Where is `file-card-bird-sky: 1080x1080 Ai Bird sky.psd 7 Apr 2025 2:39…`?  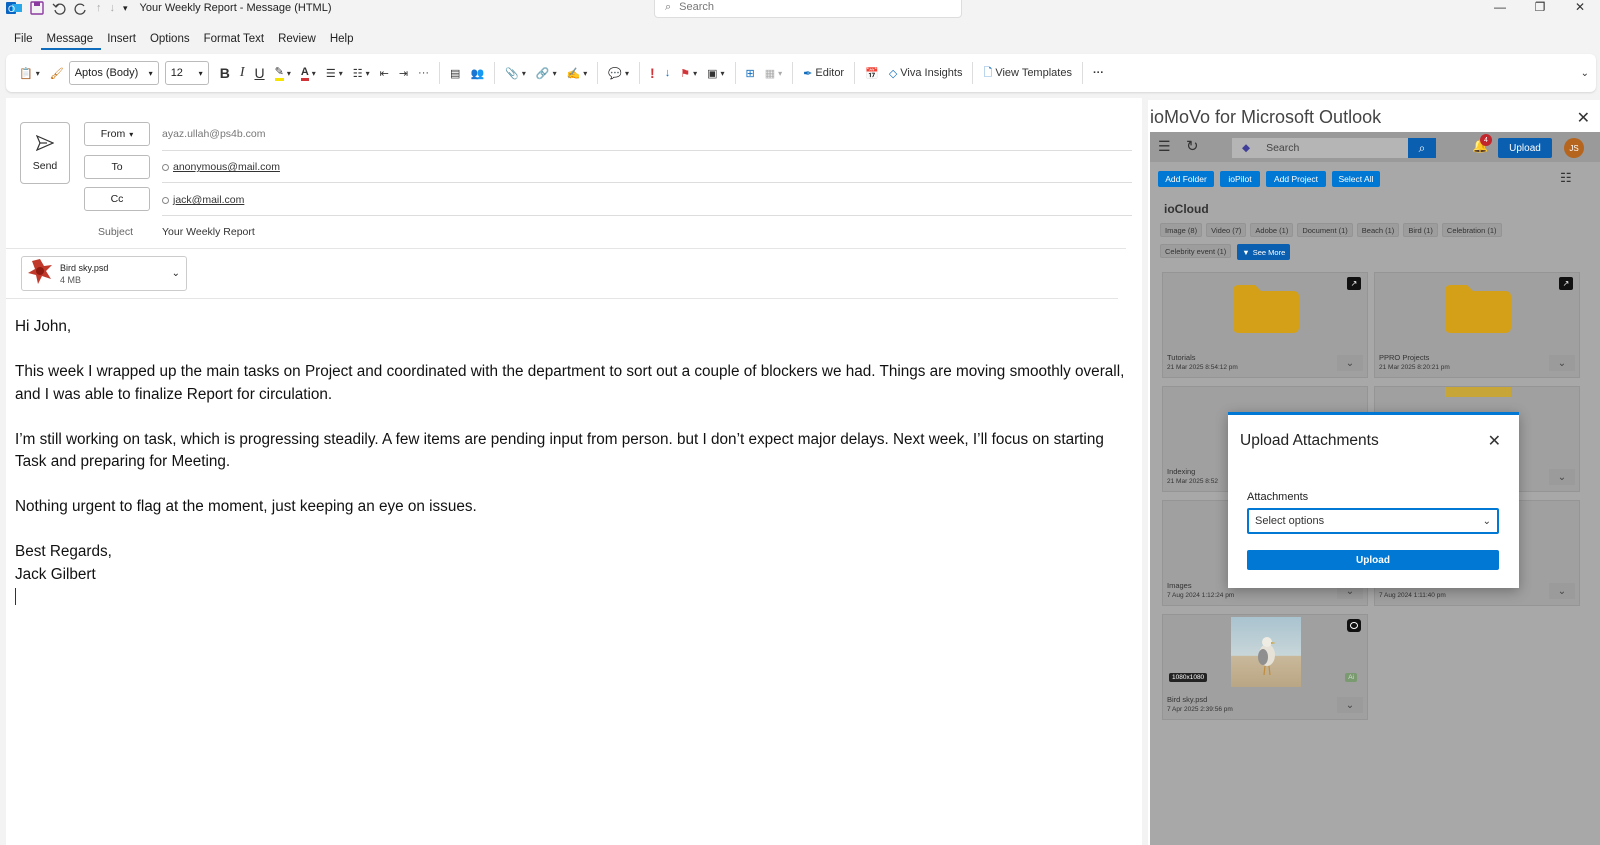
file-card-bird-sky: 1080x1080 Ai Bird sky.psd 7 Apr 2025 2:39… is located at coordinates (1265, 667).